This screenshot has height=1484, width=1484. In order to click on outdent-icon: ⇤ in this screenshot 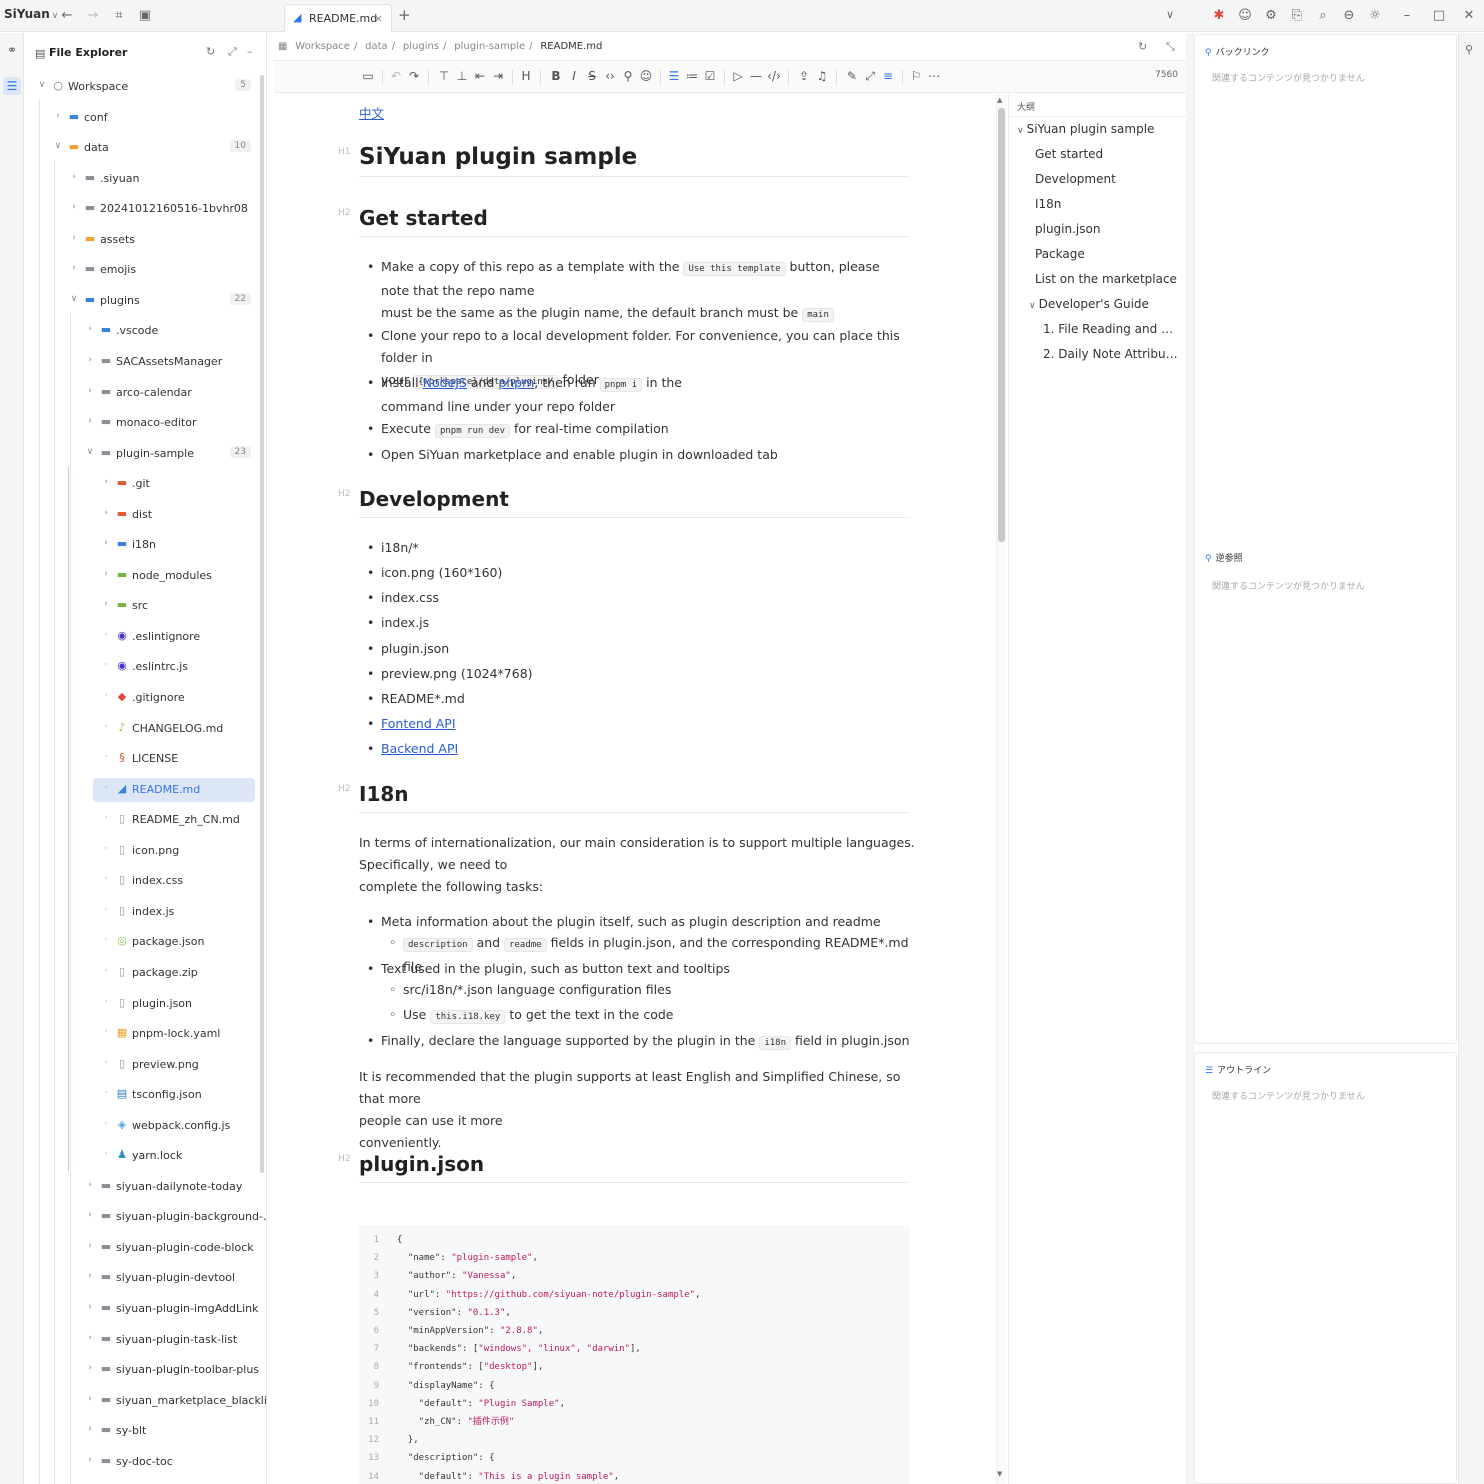, I will do `click(480, 76)`.